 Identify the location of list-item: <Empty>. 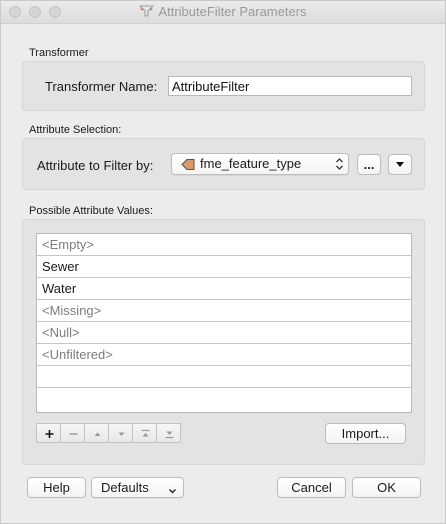
(224, 245).